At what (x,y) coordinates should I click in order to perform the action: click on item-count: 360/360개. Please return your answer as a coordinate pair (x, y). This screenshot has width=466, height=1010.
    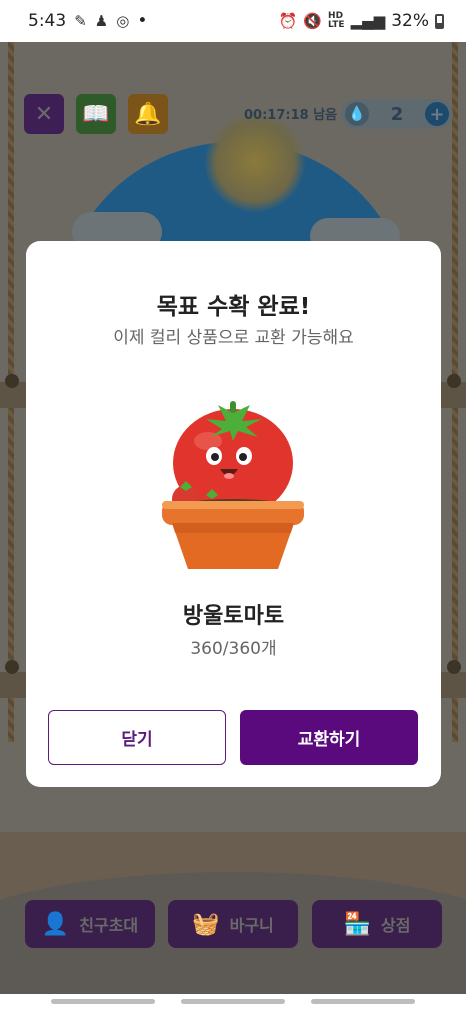
    Looking at the image, I should click on (233, 649).